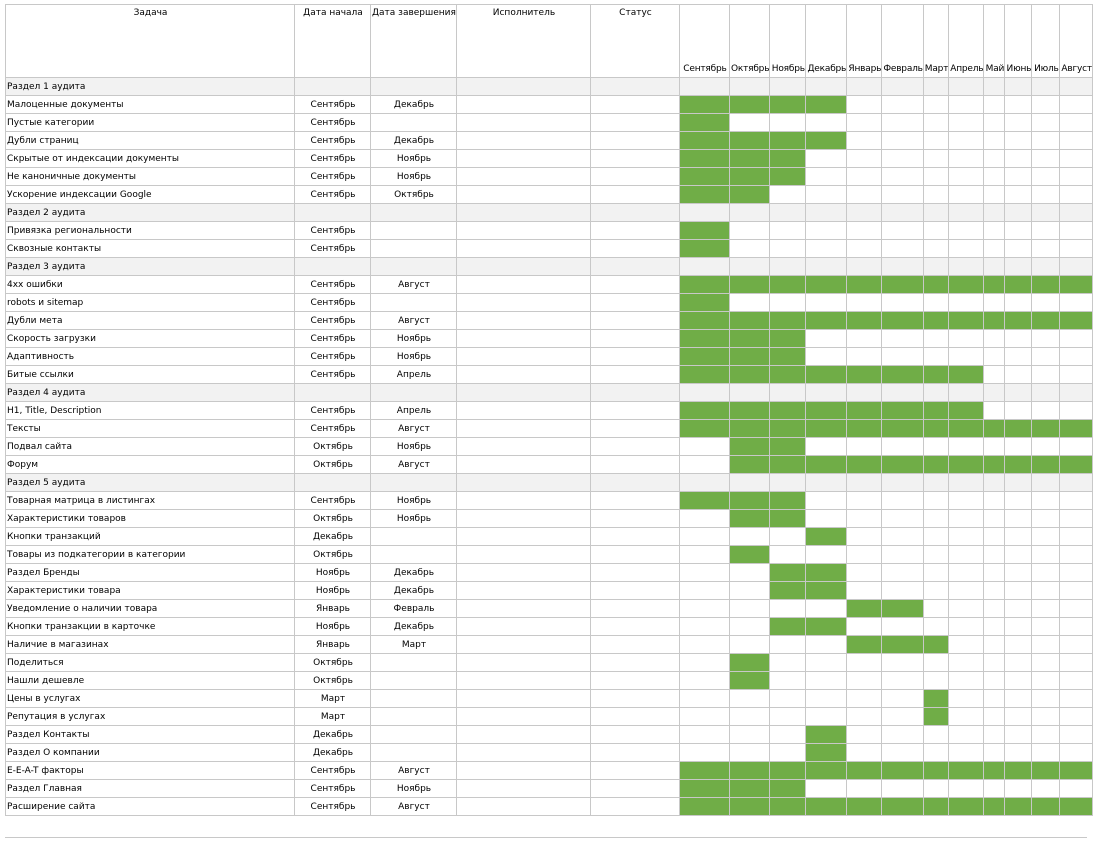  Describe the element at coordinates (332, 572) in the screenshot. I see `start-date-cell: Ноябрь` at that location.